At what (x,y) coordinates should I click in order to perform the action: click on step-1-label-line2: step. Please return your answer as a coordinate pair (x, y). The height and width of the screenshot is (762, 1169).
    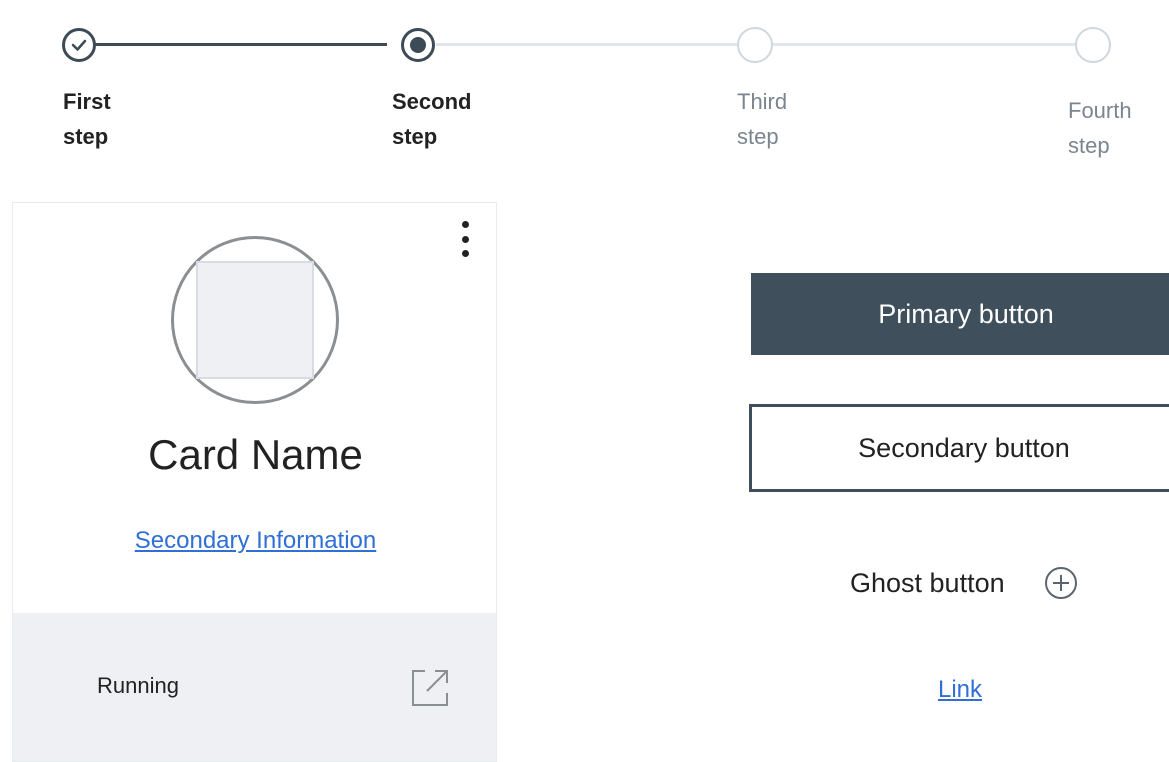
    Looking at the image, I should click on (86, 137).